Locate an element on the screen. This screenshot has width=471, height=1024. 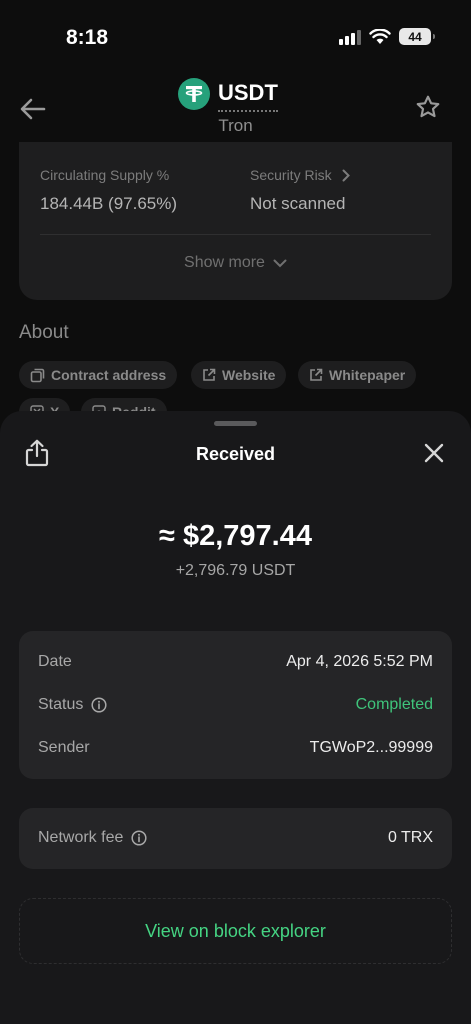
battery-icon: 44 is located at coordinates (417, 36).